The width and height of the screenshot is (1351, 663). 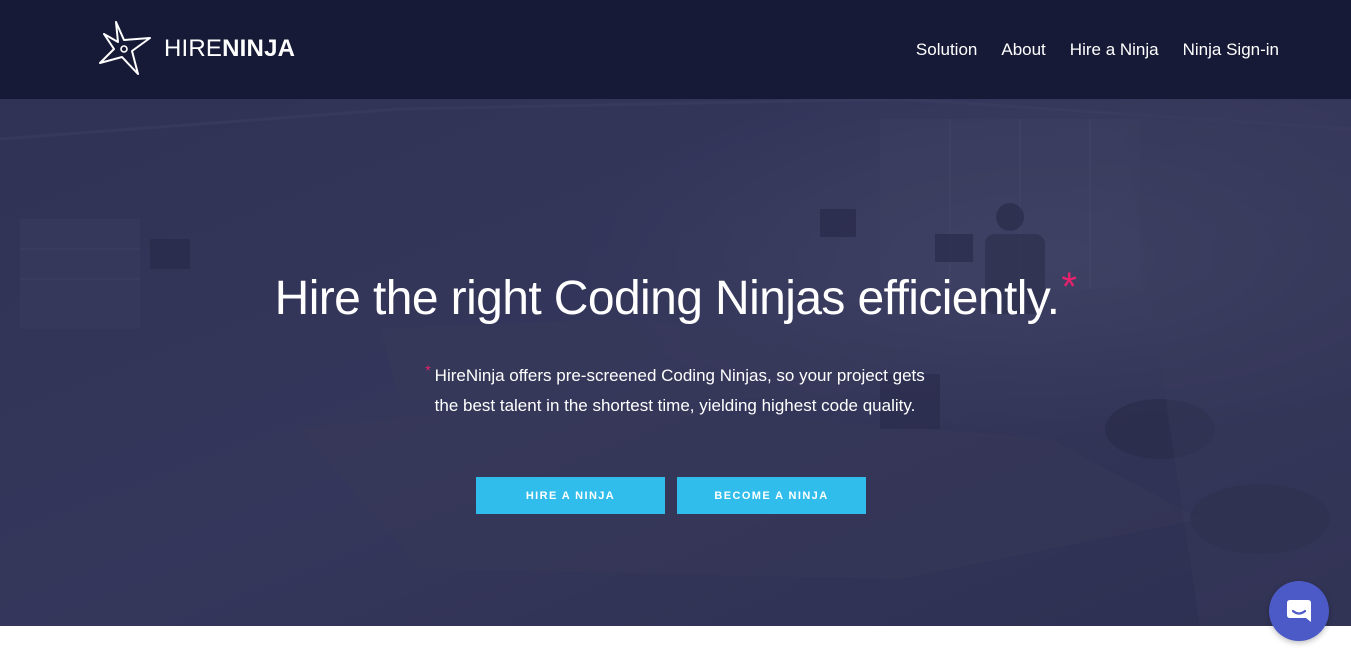 I want to click on chat-launcher-button, so click(x=1299, y=611).